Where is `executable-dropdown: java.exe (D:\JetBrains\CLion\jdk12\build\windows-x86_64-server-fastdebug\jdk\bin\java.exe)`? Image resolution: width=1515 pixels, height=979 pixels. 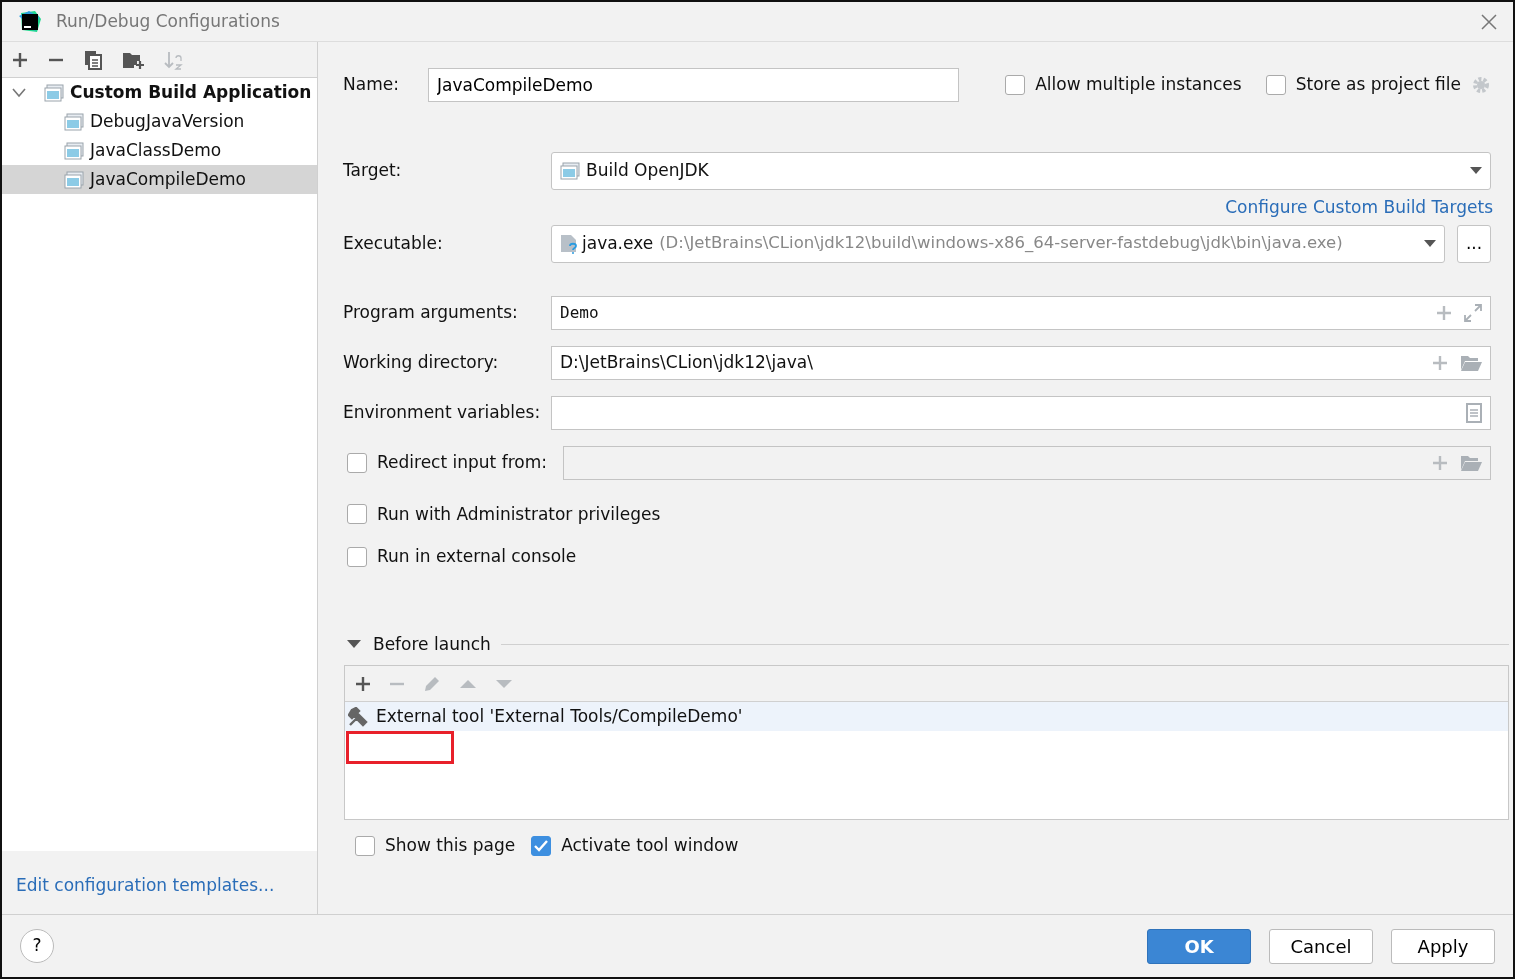 executable-dropdown: java.exe (D:\JetBrains\CLion\jdk12\build\windows-x86_64-server-fastdebug\jdk\bin\java.exe) is located at coordinates (998, 243).